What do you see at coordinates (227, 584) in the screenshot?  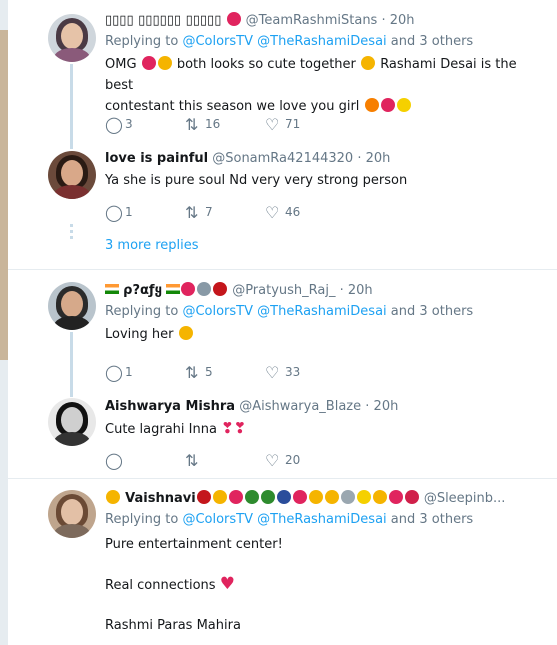 I see `red-heart-emoji: ♥` at bounding box center [227, 584].